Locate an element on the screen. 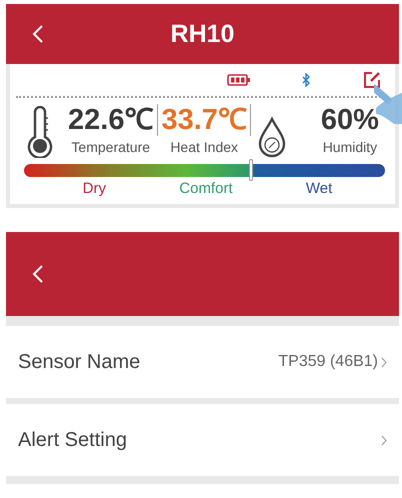 The height and width of the screenshot is (498, 402). settings-row: Alert Setting is located at coordinates (202, 440).